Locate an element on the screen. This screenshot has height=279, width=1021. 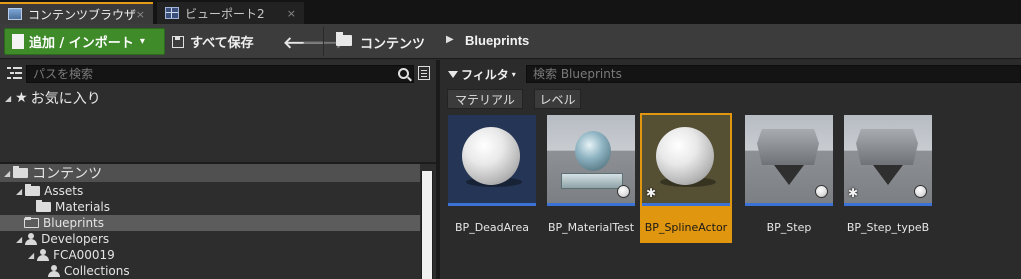
asset-tile-bp-materialtest: BP_MaterialTest is located at coordinates (591, 178).